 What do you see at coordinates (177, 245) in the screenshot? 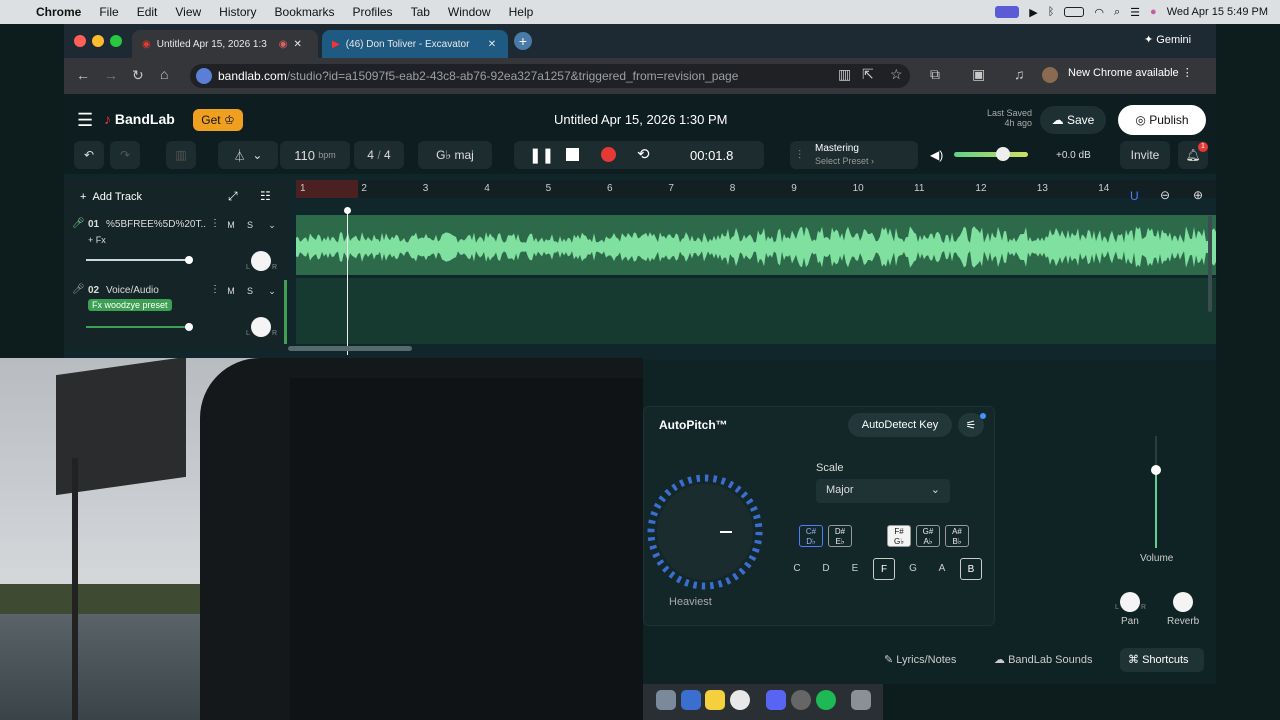
I see `track-row-1: 🎤︎ 01 %5BFREE%5D%20T... ⋮ M S ⌄ + Fx L R` at bounding box center [177, 245].